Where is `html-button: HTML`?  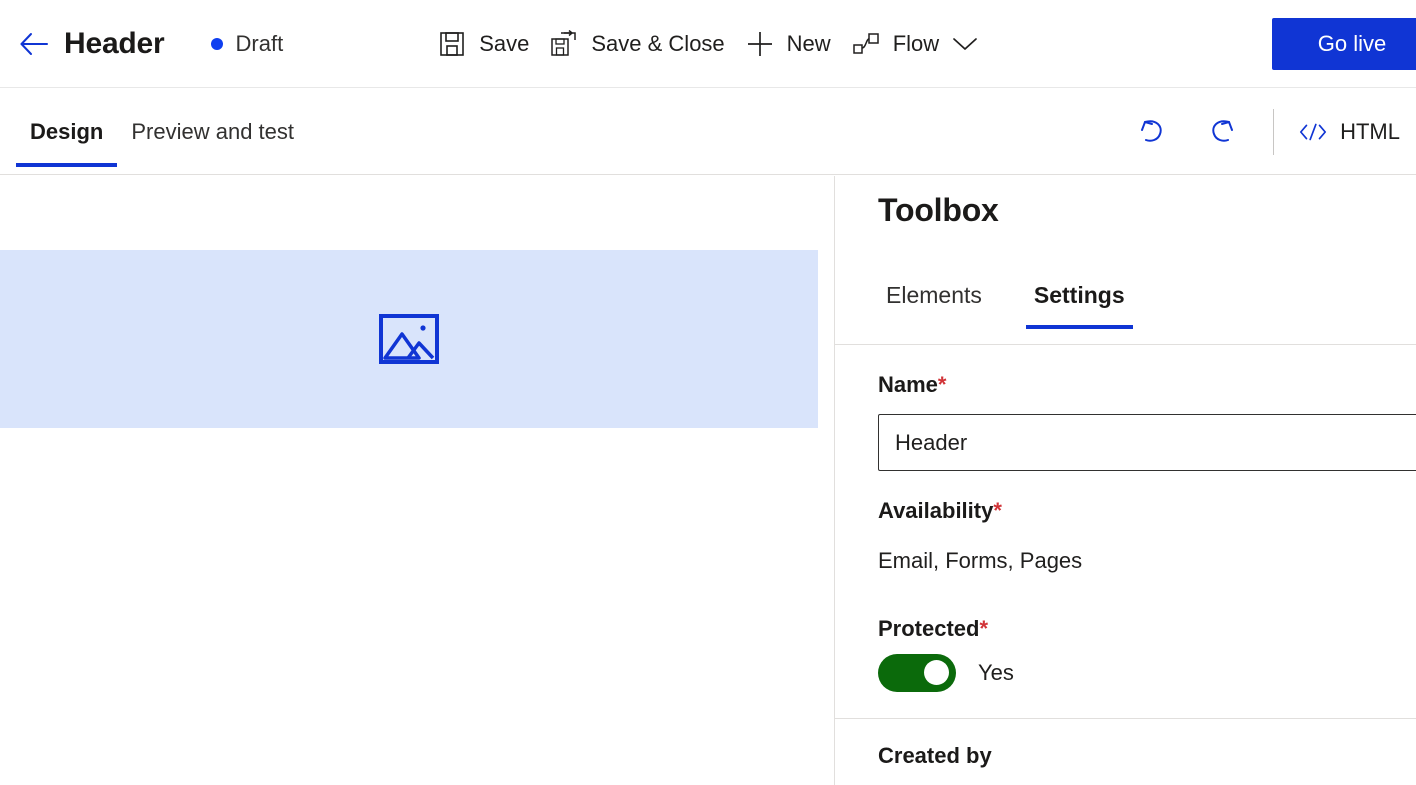 html-button: HTML is located at coordinates (1352, 132).